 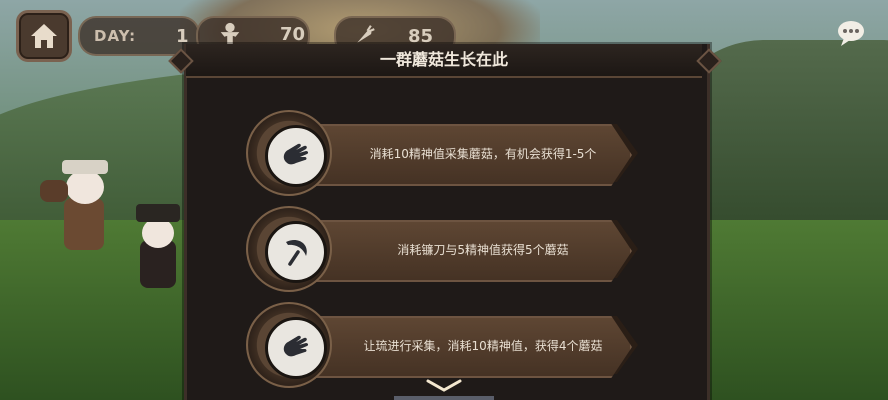 What do you see at coordinates (115, 36) in the screenshot?
I see `day-label: DAY:` at bounding box center [115, 36].